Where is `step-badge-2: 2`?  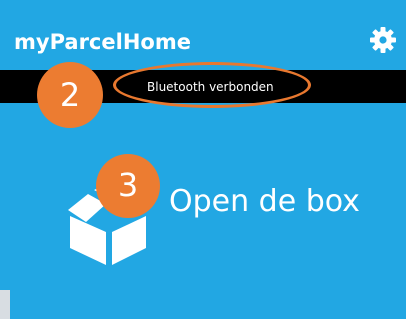 step-badge-2: 2 is located at coordinates (70, 95).